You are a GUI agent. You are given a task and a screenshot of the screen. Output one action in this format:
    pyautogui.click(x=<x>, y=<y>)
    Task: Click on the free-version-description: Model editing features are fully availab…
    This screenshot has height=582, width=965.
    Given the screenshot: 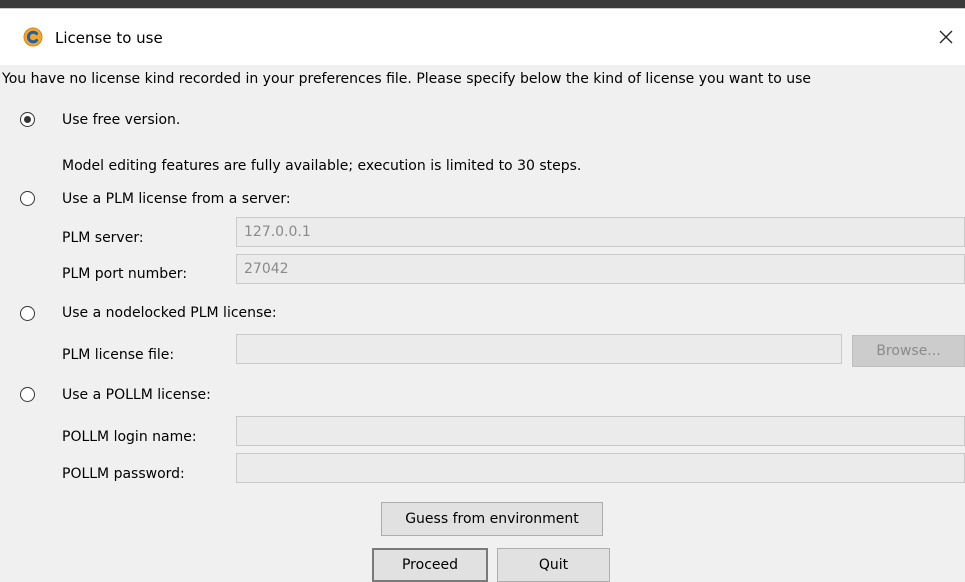 What is the action you would take?
    pyautogui.click(x=322, y=166)
    